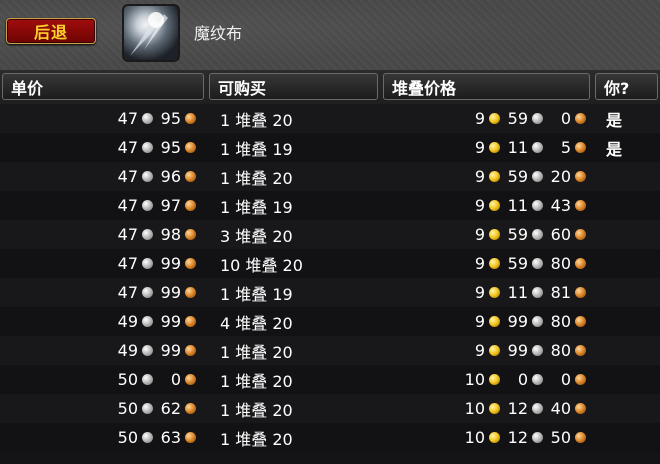 Image resolution: width=660 pixels, height=464 pixels. I want to click on auction-row: 47 96 1 堆叠 20 9 59 20, so click(330, 176).